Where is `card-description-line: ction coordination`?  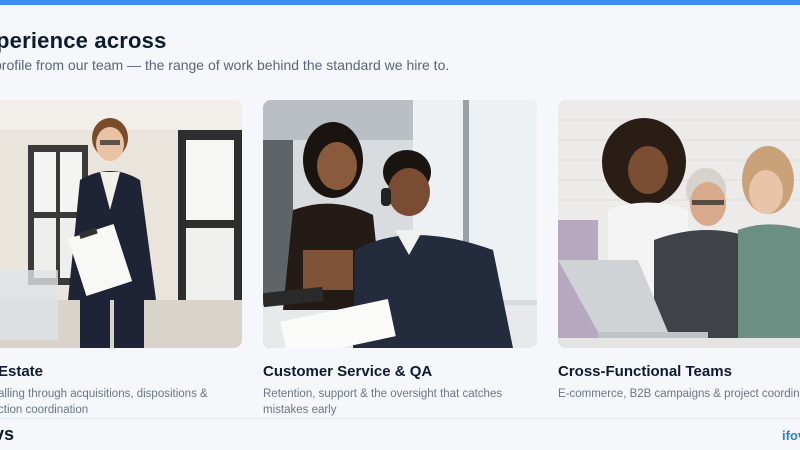 card-description-line: ction coordination is located at coordinates (44, 410).